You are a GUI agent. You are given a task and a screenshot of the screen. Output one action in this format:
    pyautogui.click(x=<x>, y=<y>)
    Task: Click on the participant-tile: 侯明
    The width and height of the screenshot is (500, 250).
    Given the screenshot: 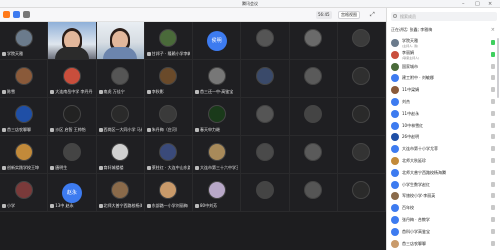 What is the action you would take?
    pyautogui.click(x=217, y=41)
    